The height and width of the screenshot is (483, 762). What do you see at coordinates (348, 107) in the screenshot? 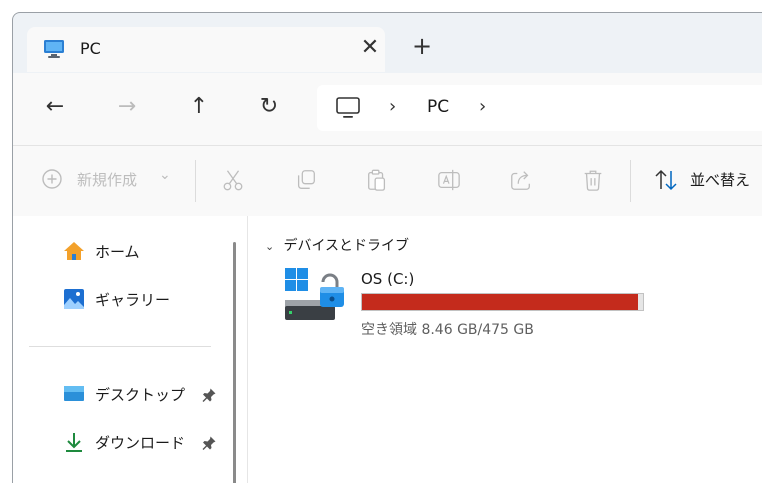
I see `pc-icon` at bounding box center [348, 107].